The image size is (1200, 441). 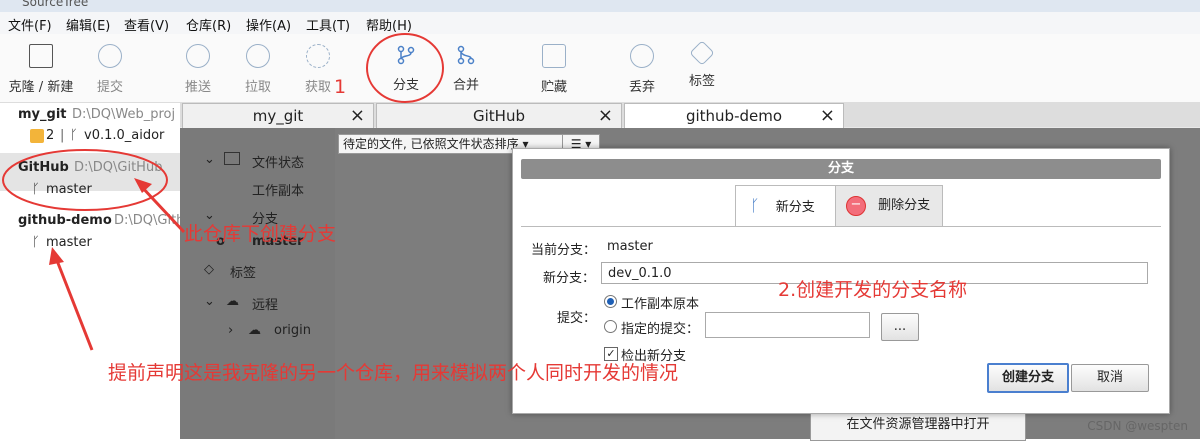 What do you see at coordinates (873, 290) in the screenshot?
I see `annotation-step2: 2.创建开发的分支名称` at bounding box center [873, 290].